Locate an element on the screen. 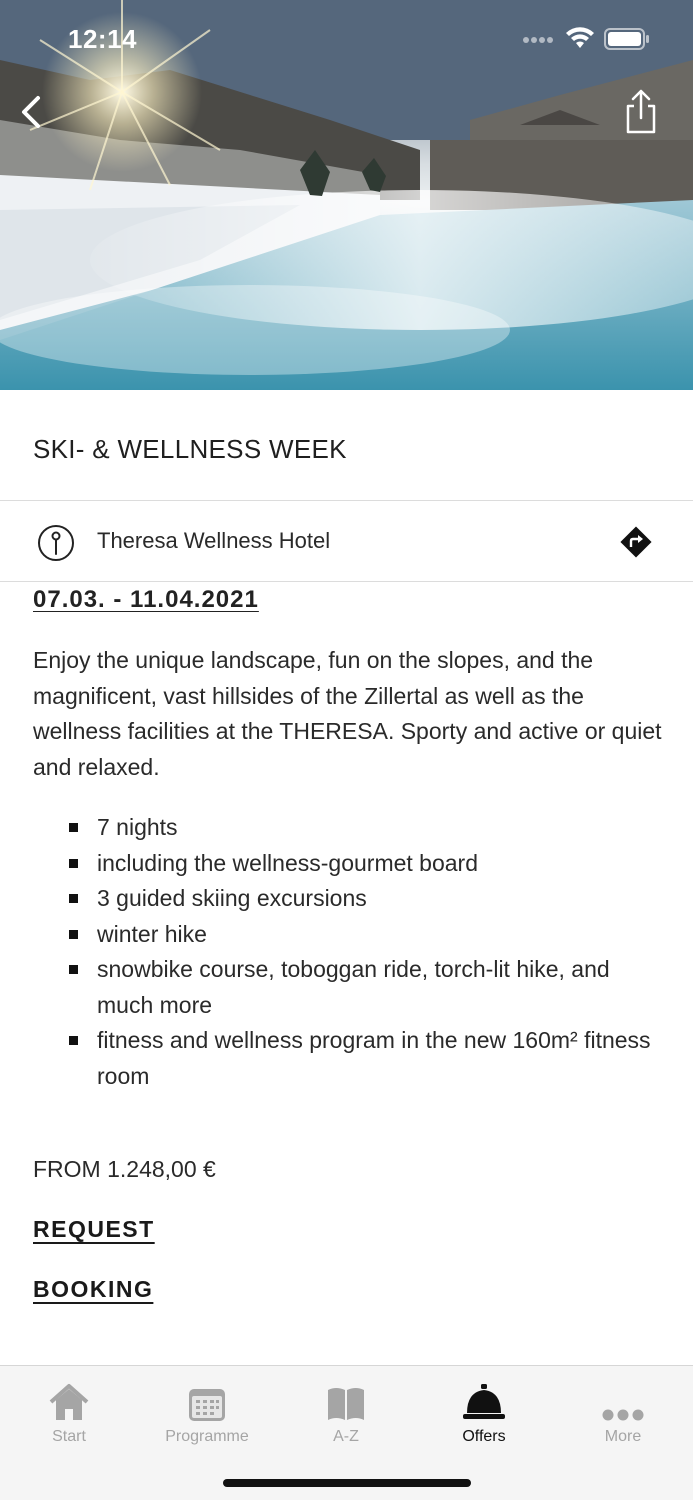 Image resolution: width=693 pixels, height=1500 pixels. wifi-icon is located at coordinates (580, 37).